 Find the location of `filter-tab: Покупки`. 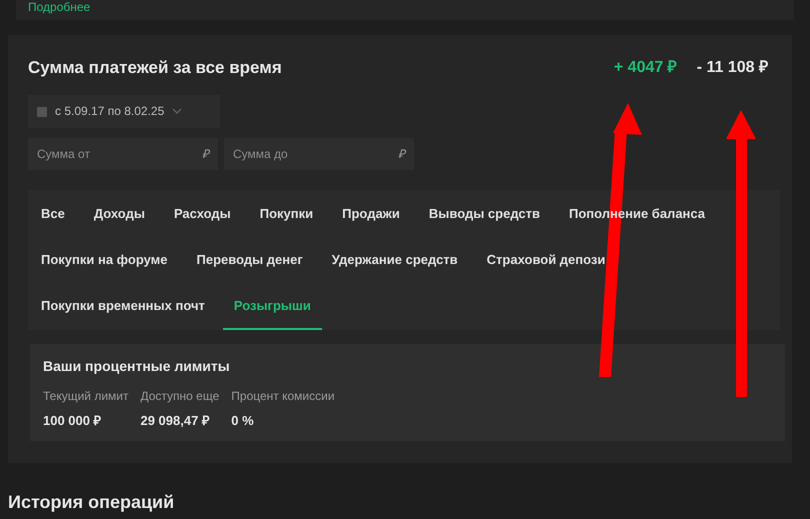

filter-tab: Покупки is located at coordinates (286, 215).